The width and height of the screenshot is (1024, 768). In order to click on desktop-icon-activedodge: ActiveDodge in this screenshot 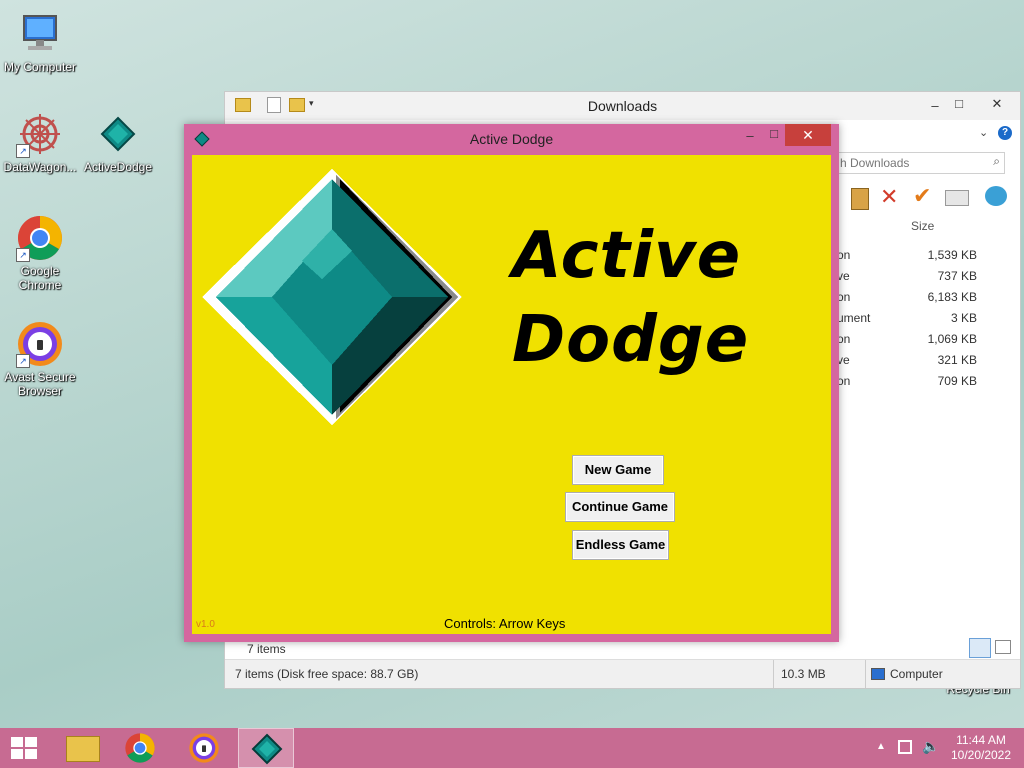, I will do `click(118, 142)`.